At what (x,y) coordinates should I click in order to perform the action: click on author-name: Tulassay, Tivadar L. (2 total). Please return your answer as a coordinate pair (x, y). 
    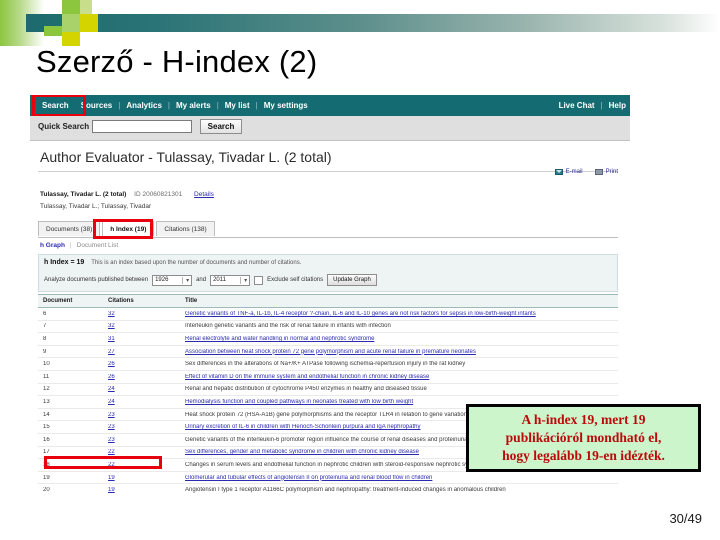
    Looking at the image, I should click on (83, 194).